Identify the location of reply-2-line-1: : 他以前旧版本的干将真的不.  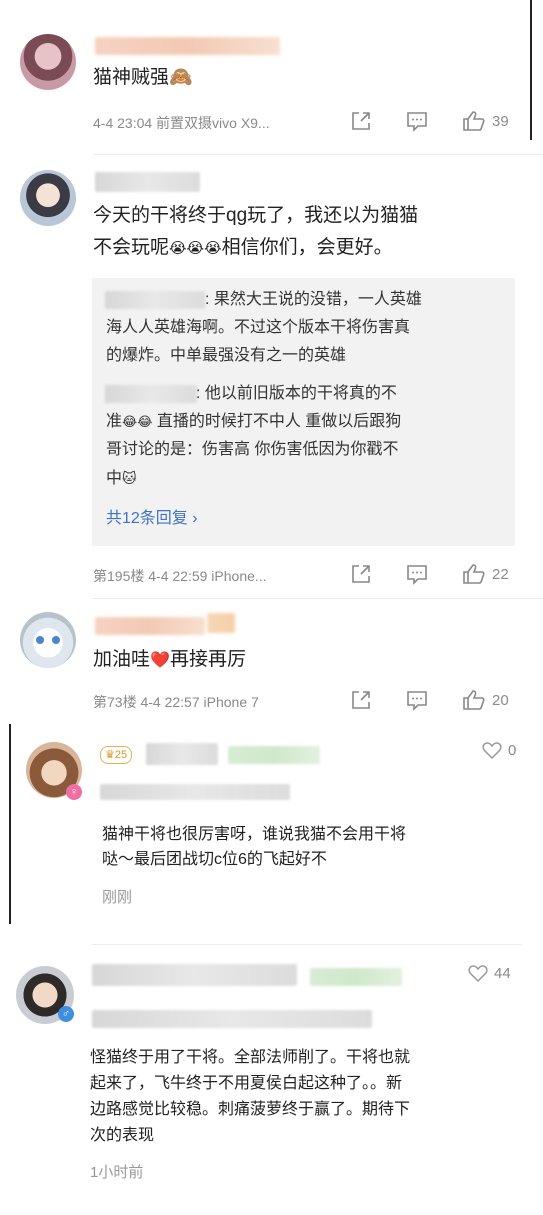
(296, 393).